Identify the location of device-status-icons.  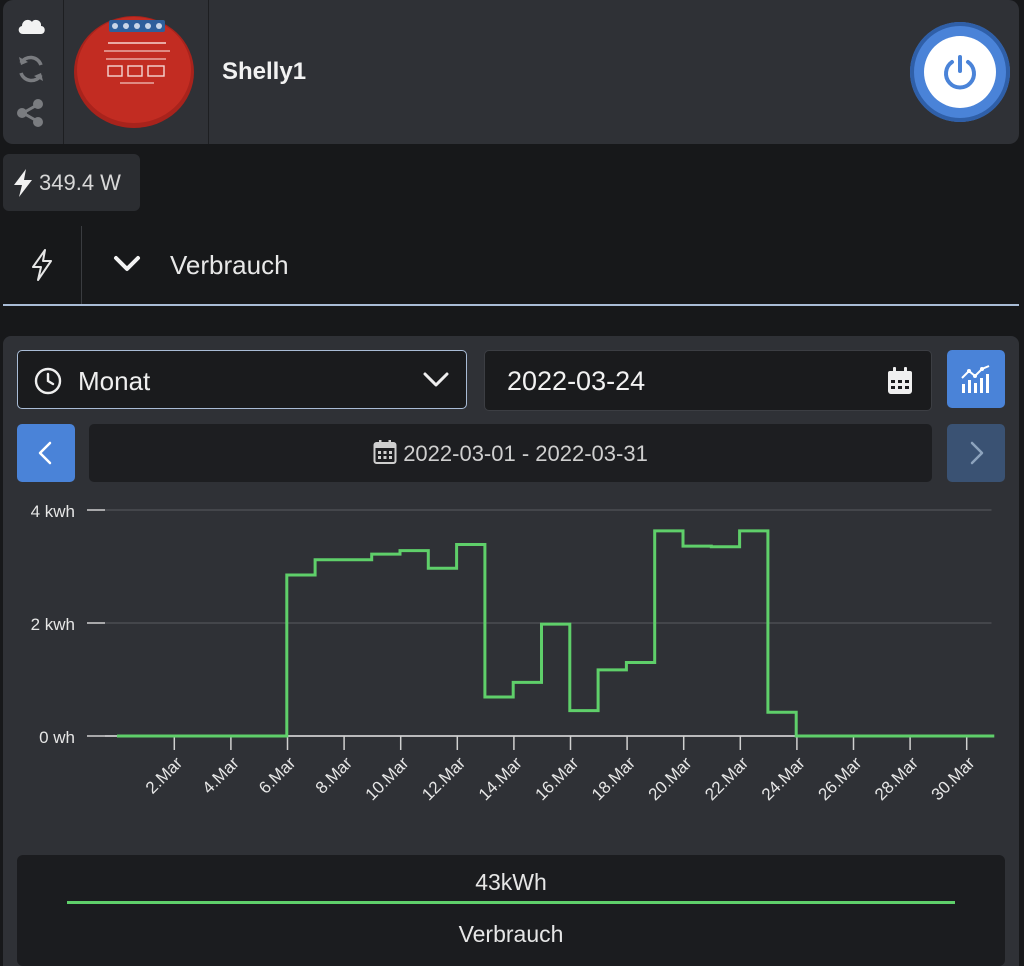
(33, 72).